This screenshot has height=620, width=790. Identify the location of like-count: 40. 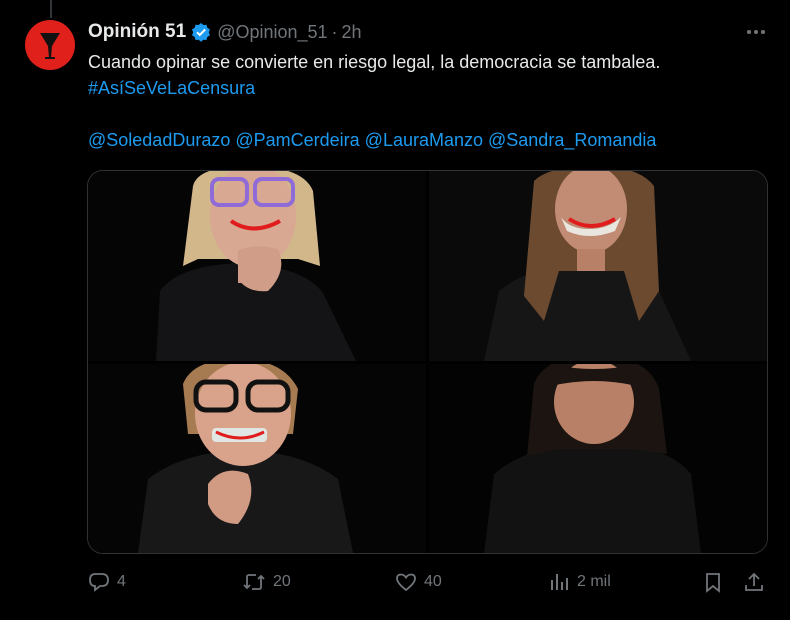
(433, 581).